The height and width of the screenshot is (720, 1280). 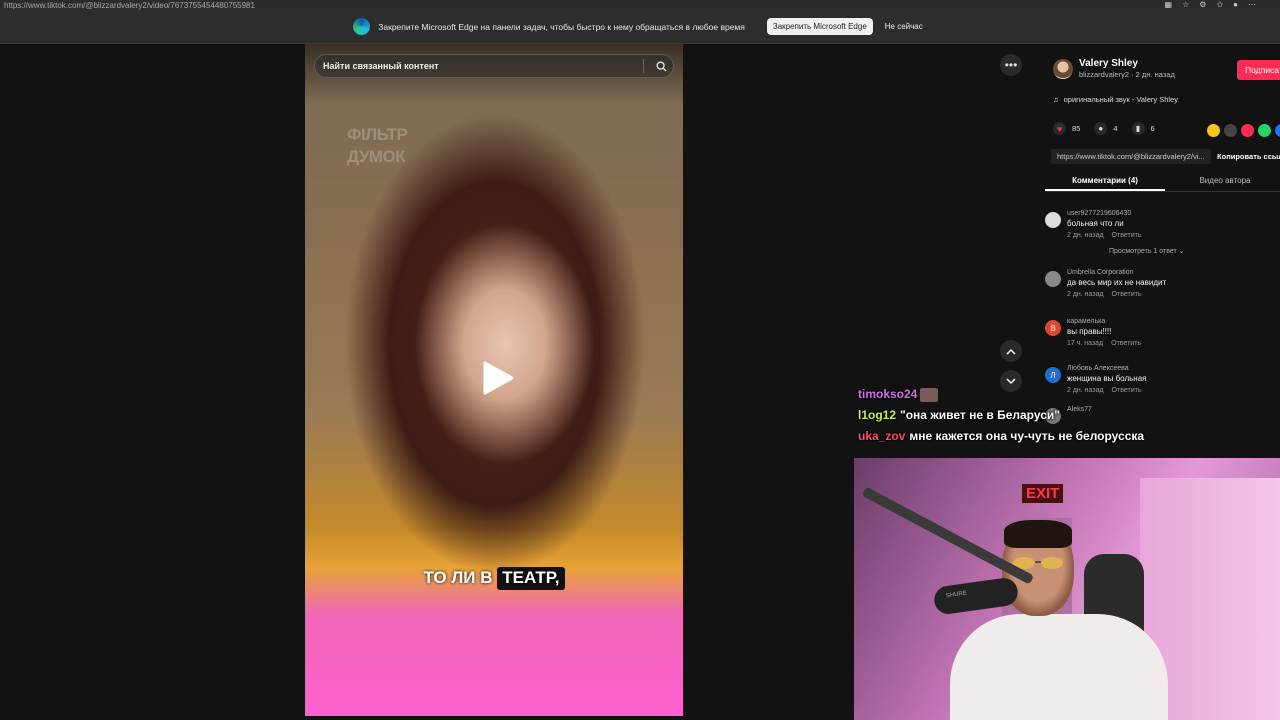 What do you see at coordinates (1127, 63) in the screenshot?
I see `author-name: Valery Shley` at bounding box center [1127, 63].